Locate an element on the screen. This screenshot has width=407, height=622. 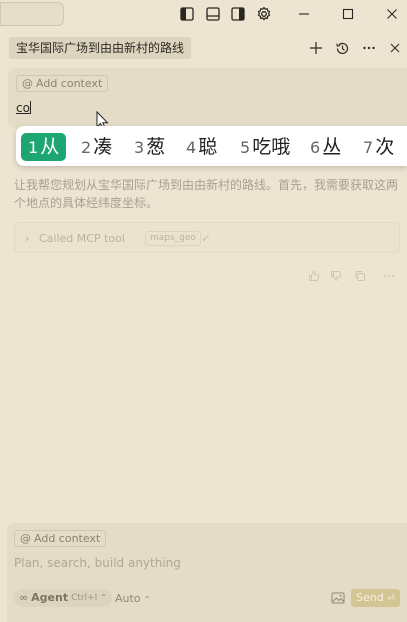
check-icon: ✓ is located at coordinates (206, 238).